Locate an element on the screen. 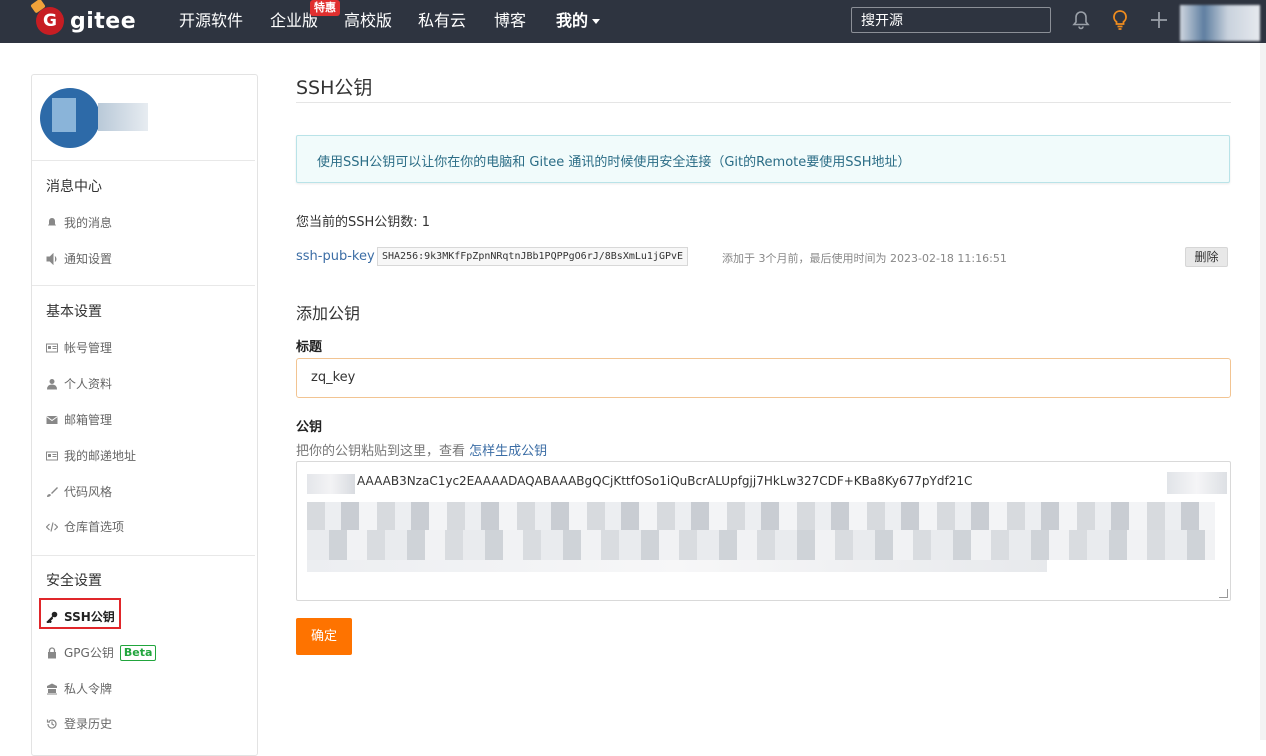 This screenshot has height=756, width=1266. history-icon is located at coordinates (51, 723).